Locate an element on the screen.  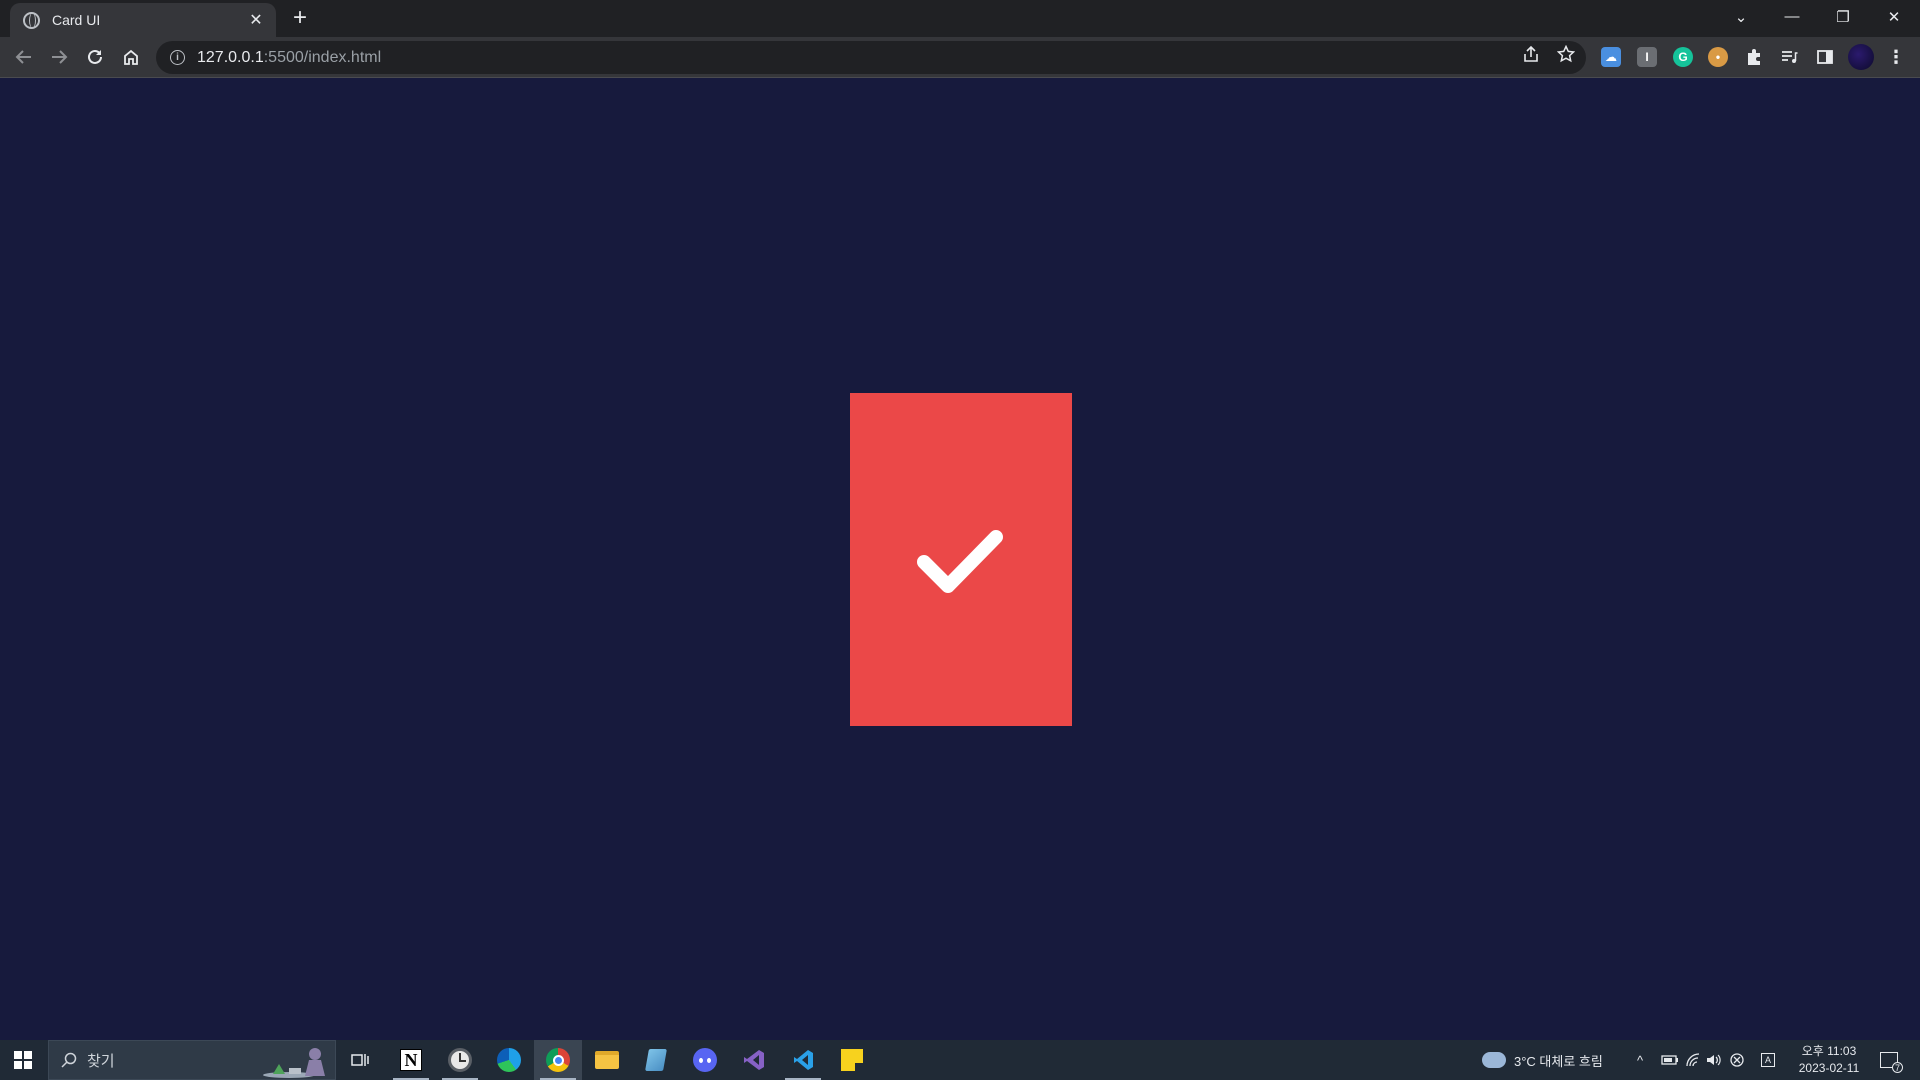
cloud-extension-icon: ☁ is located at coordinates (1611, 57).